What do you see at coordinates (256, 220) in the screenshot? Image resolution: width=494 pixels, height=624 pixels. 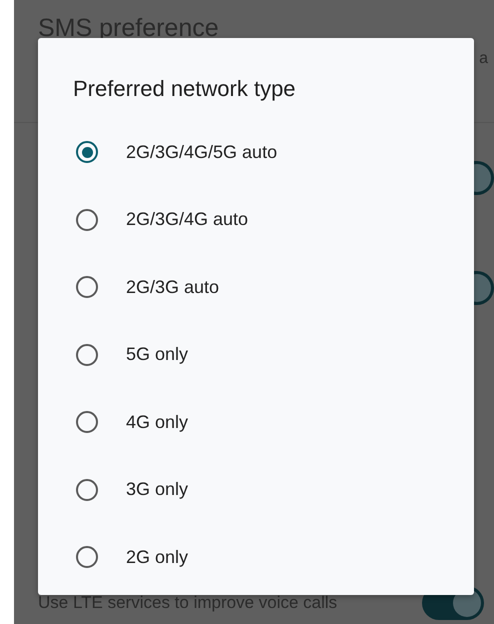 I see `radio-option: 2G/3G/4G auto` at bounding box center [256, 220].